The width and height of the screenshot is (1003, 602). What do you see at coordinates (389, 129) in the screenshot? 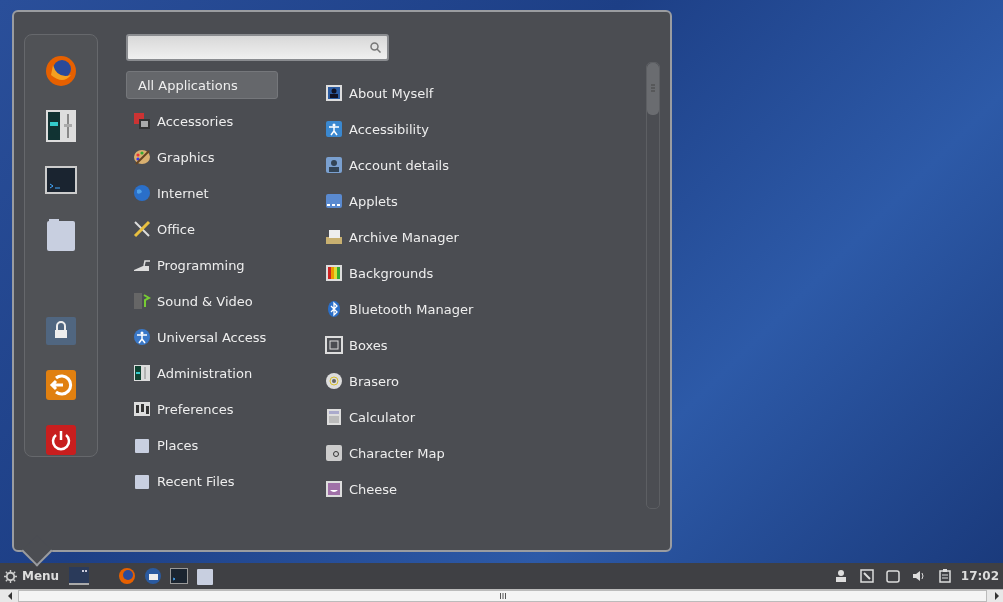
I see `app-item: Accessibility` at bounding box center [389, 129].